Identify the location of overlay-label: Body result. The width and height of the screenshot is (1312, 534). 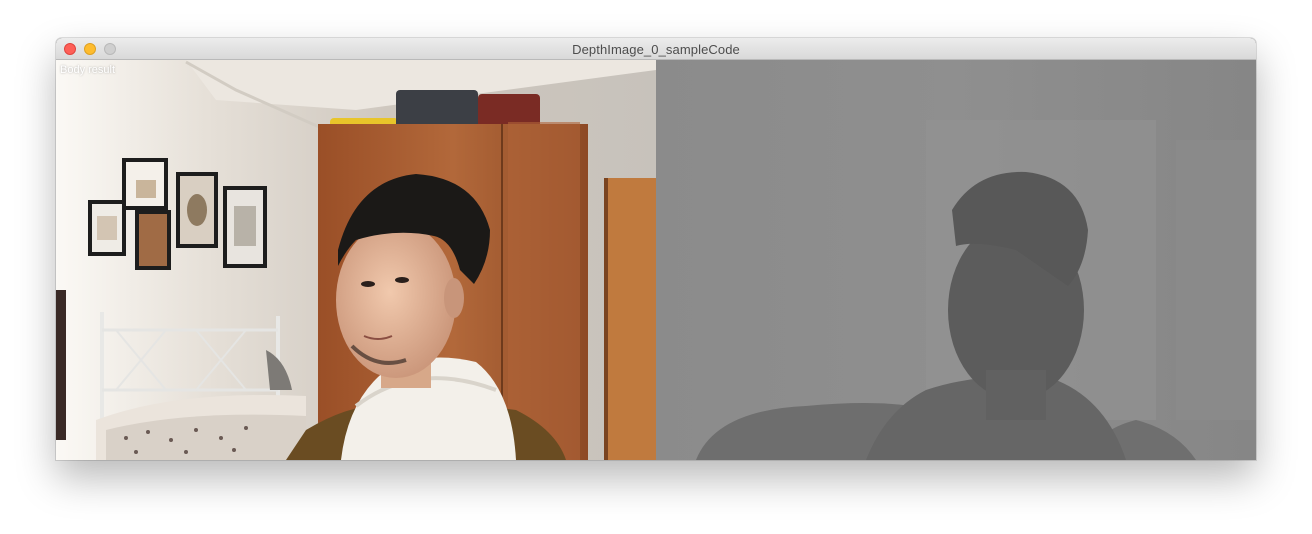
(88, 70).